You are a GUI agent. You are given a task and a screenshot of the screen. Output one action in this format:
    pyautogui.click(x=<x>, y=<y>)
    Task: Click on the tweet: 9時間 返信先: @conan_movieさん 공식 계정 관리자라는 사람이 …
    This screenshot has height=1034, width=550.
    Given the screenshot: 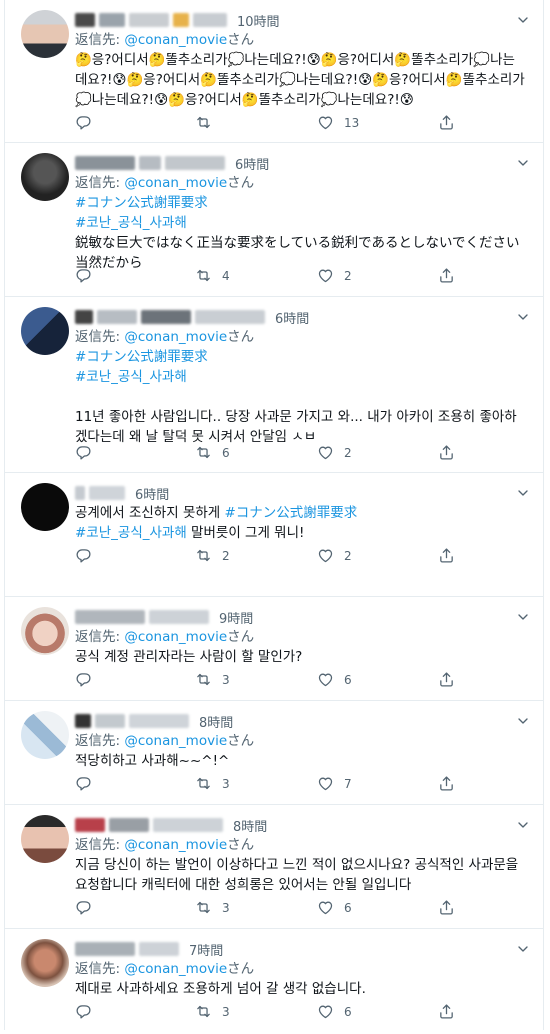 What is the action you would take?
    pyautogui.click(x=274, y=649)
    